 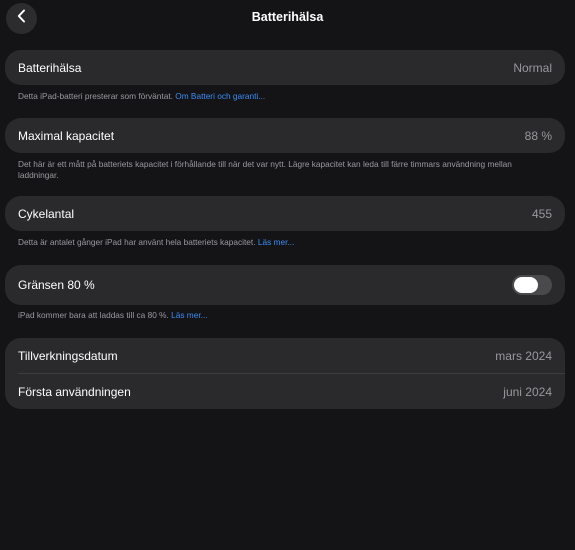 I want to click on max-capacity-card: Maximal kapacitet 88 %, so click(x=285, y=135).